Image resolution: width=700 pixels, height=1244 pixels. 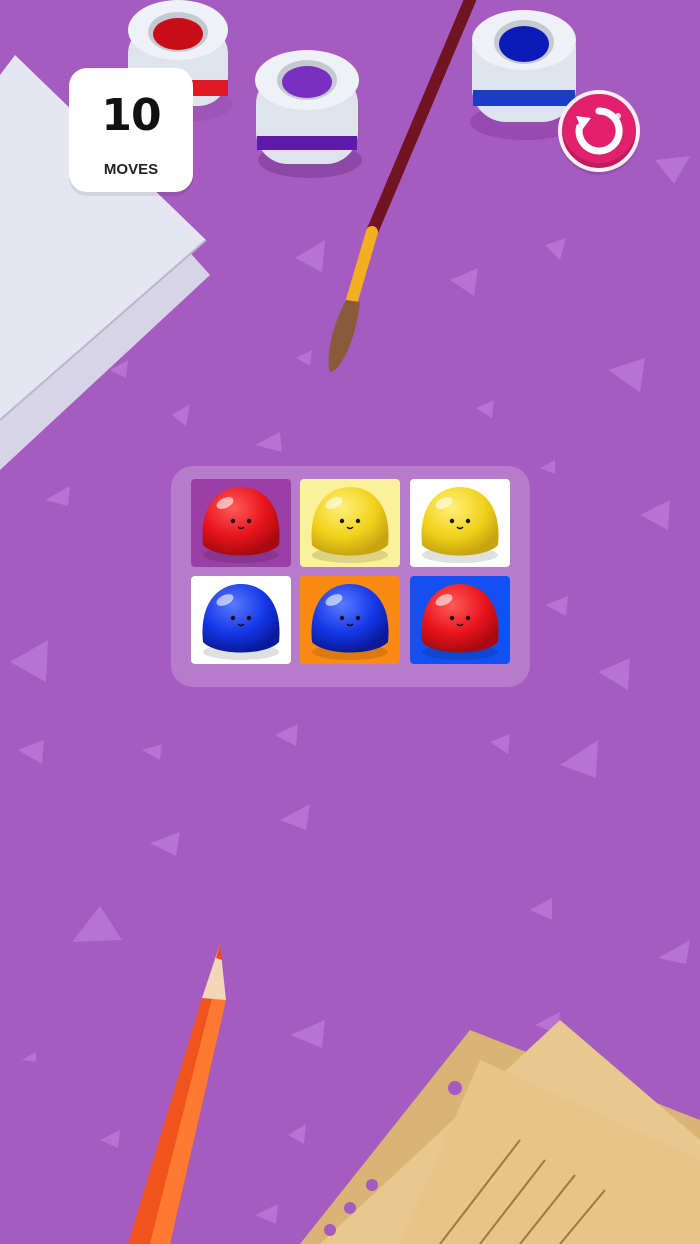 I want to click on board-cell-r2c3, so click(x=460, y=620).